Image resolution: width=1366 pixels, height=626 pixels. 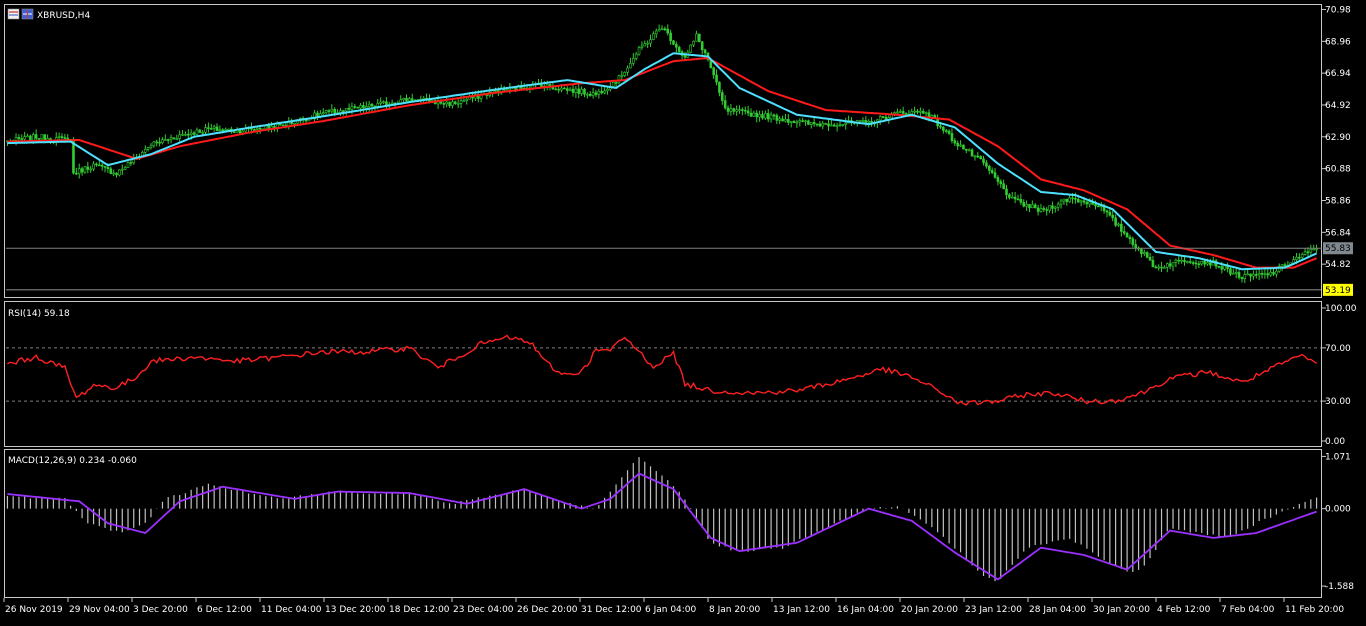 I want to click on macd-axis-label: 0.000, so click(x=1338, y=510).